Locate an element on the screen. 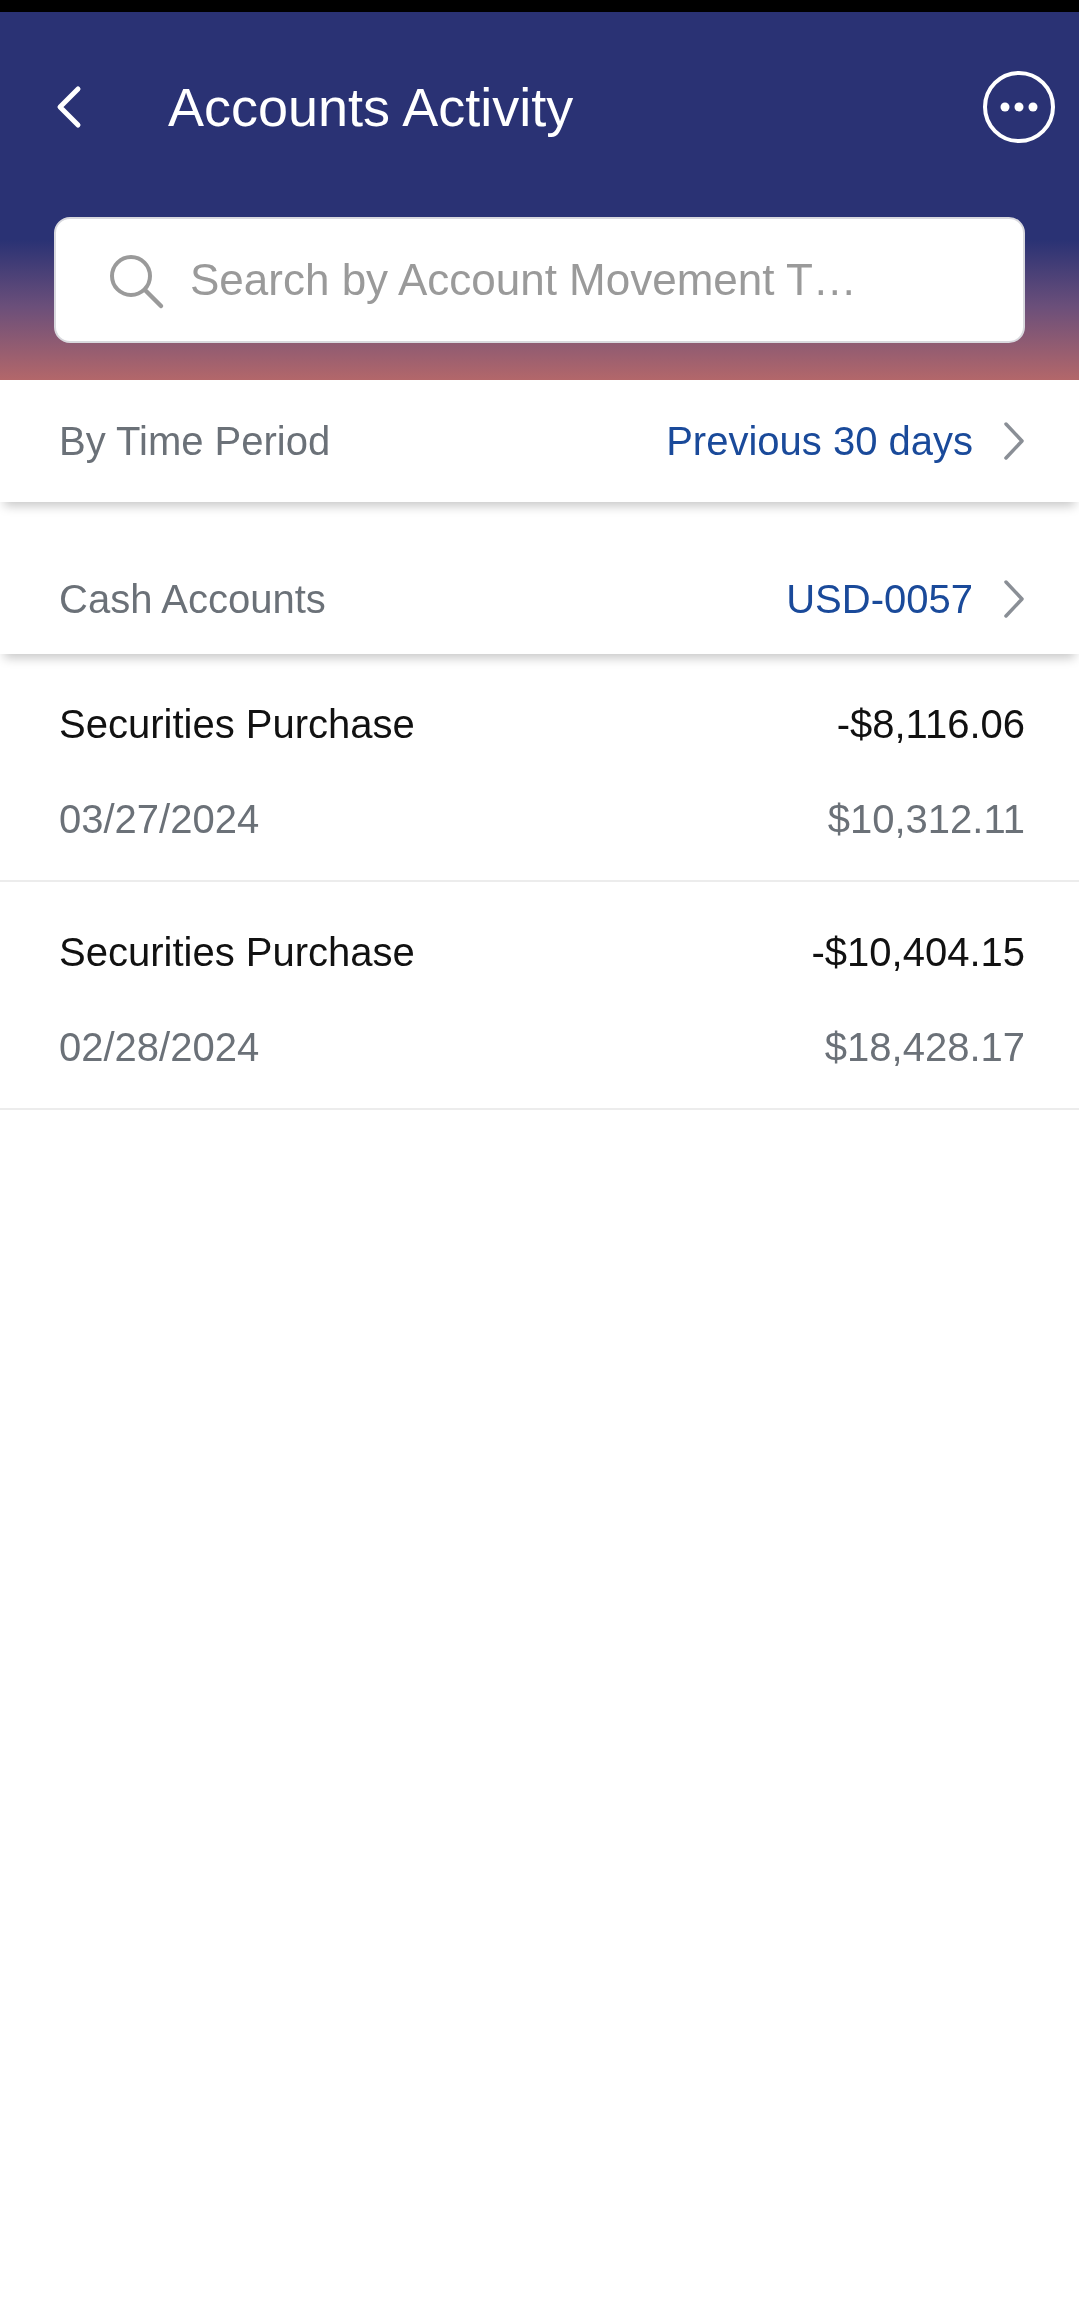  transaction-amount: -$8,116.06 is located at coordinates (930, 724).